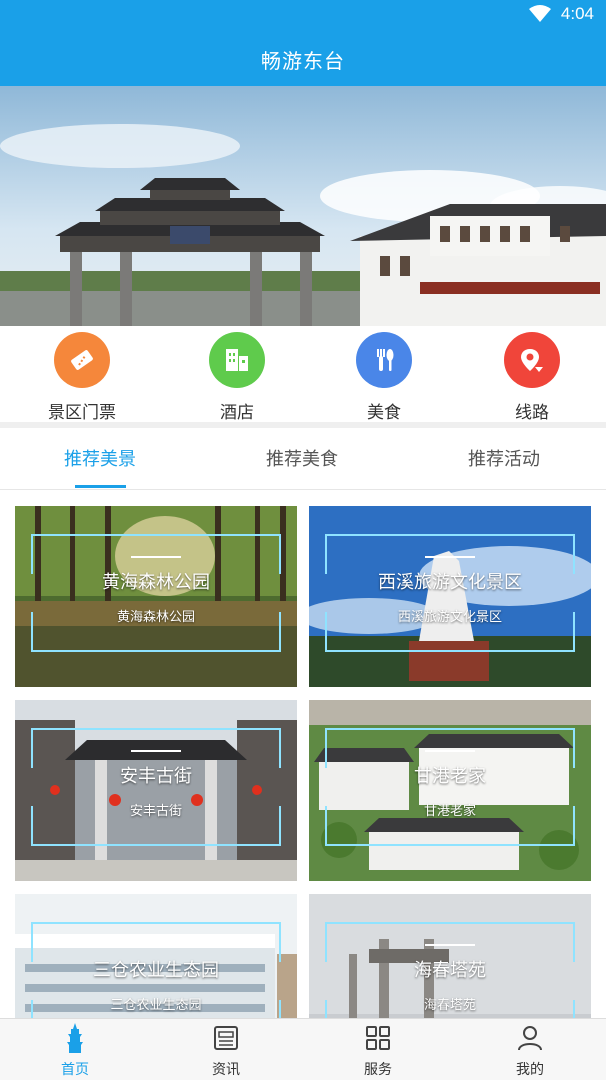  I want to click on nav-profile: 我的, so click(530, 1051).